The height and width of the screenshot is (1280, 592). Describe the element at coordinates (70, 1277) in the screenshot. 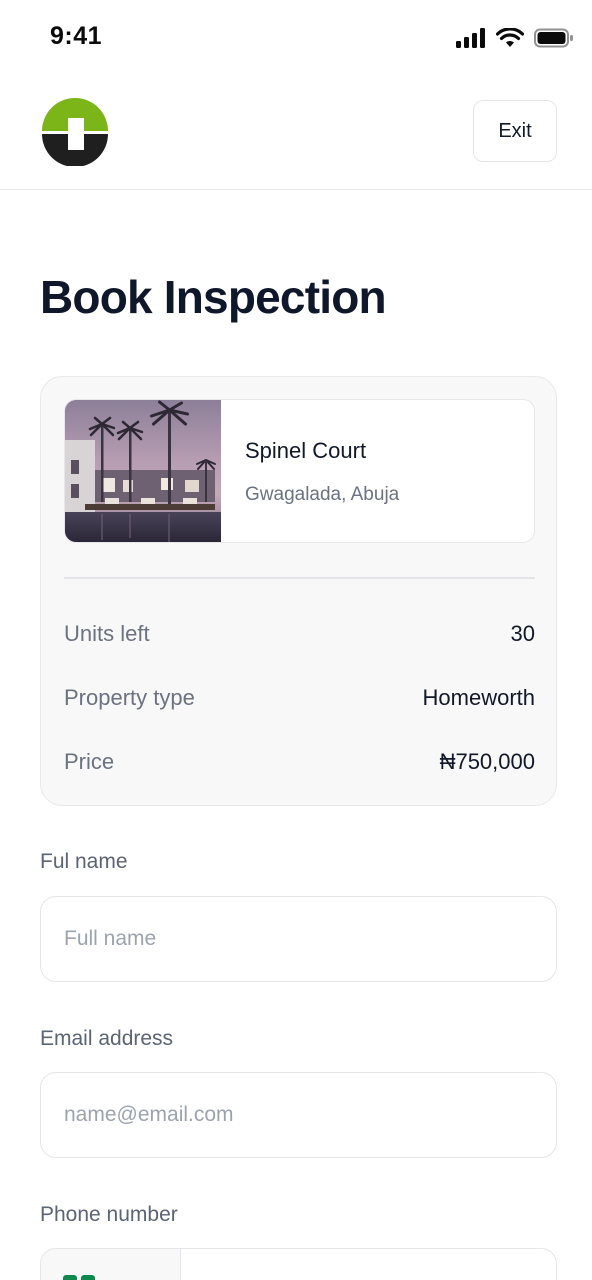

I see `flag-icon` at that location.